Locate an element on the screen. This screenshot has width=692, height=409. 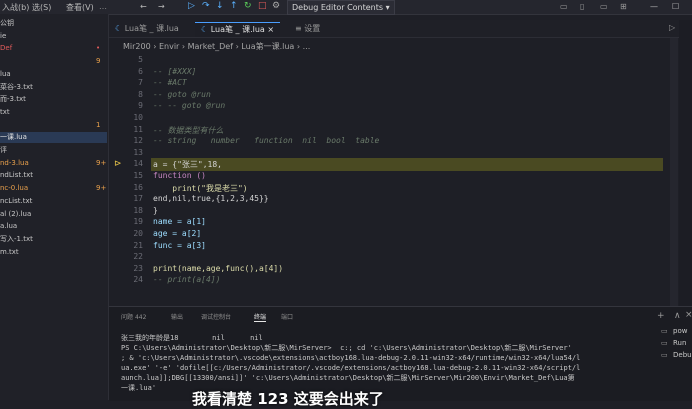
file-badge: 9 is located at coordinates (98, 61).